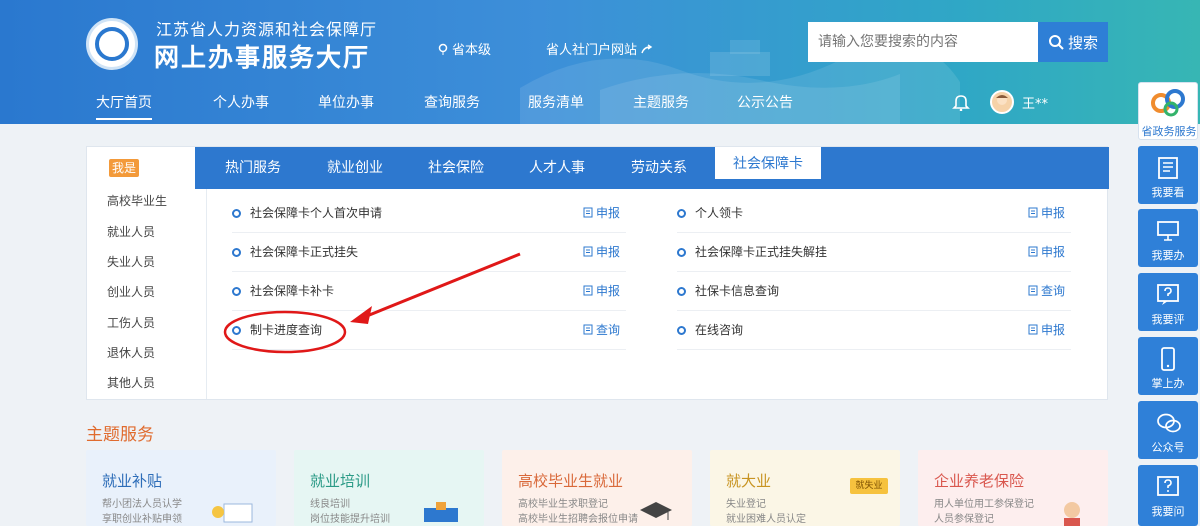 The image size is (1200, 526). I want to click on question-icon, so click(1168, 486).